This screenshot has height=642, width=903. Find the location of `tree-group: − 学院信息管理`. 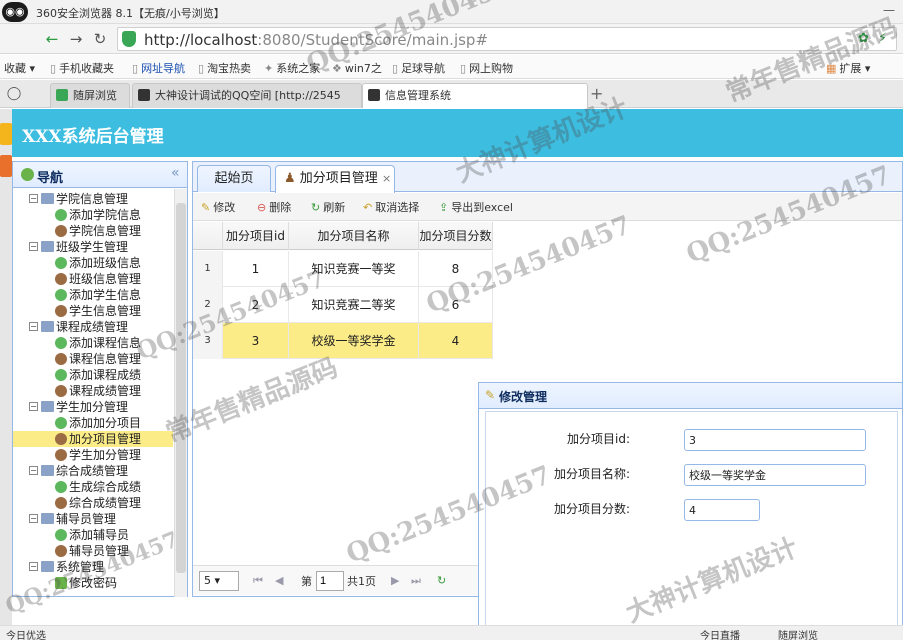

tree-group: − 学院信息管理 is located at coordinates (93, 199).